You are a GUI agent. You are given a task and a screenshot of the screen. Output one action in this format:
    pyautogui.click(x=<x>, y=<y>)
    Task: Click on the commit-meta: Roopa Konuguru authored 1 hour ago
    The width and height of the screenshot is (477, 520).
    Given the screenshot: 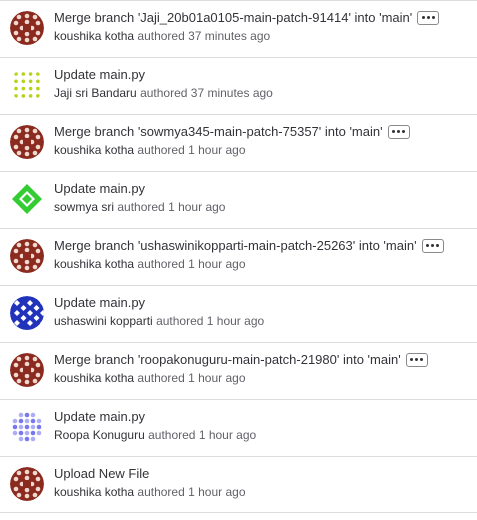 What is the action you would take?
    pyautogui.click(x=155, y=435)
    